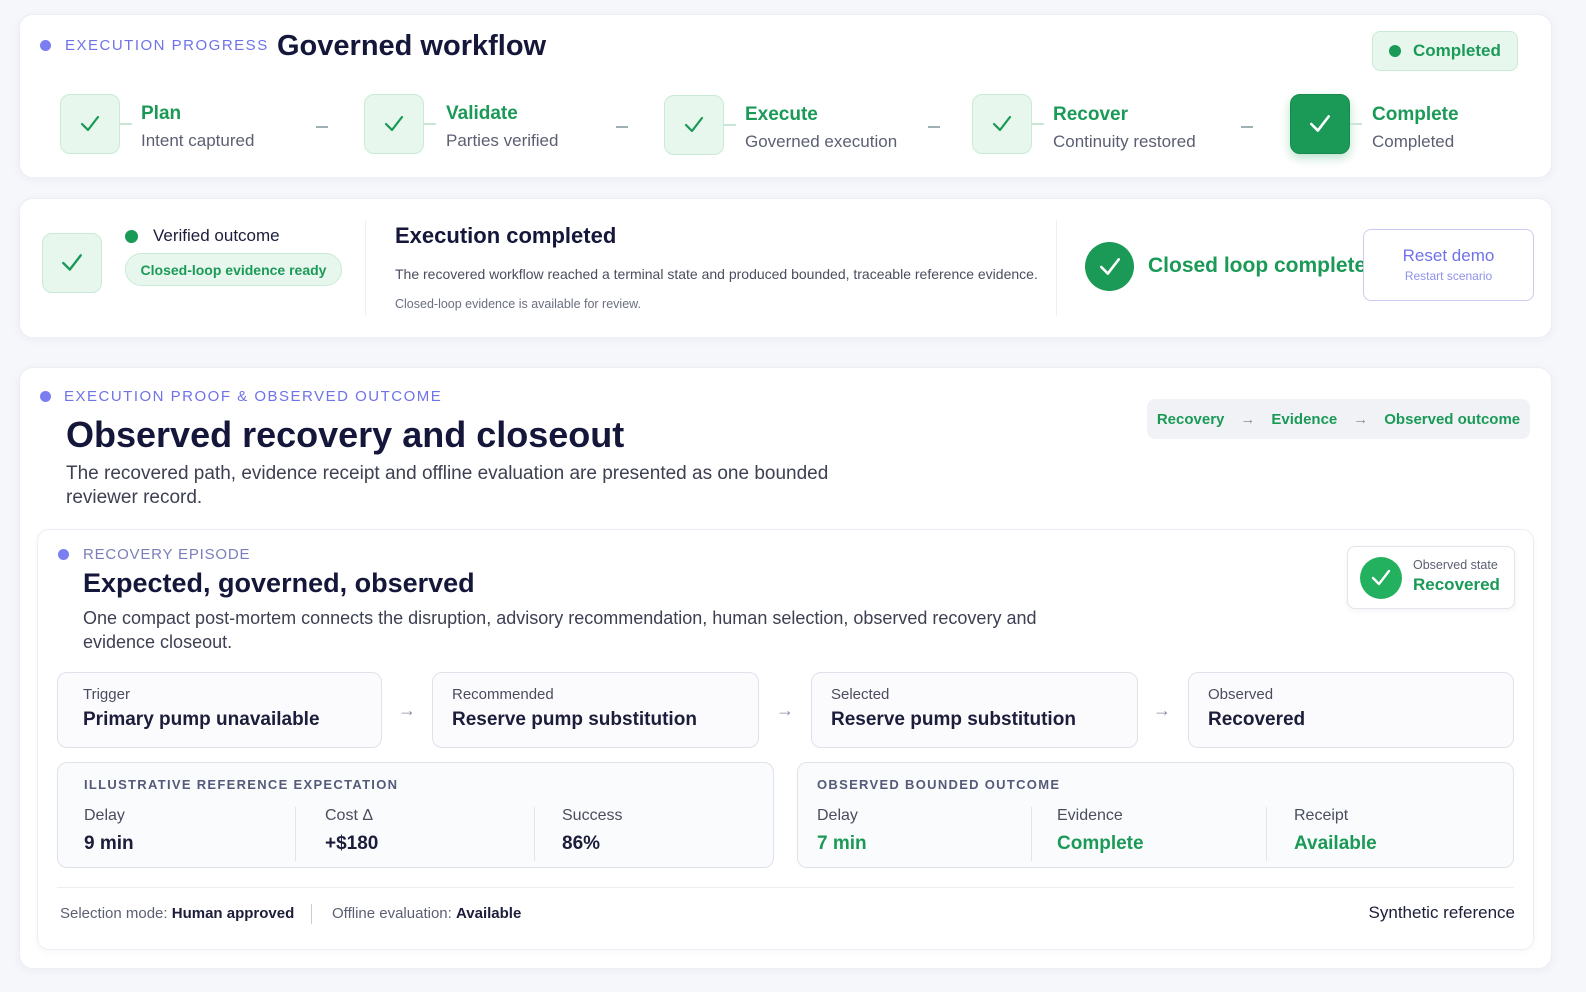  Describe the element at coordinates (1441, 912) in the screenshot. I see `synthetic-reference-label: Synthetic reference` at that location.